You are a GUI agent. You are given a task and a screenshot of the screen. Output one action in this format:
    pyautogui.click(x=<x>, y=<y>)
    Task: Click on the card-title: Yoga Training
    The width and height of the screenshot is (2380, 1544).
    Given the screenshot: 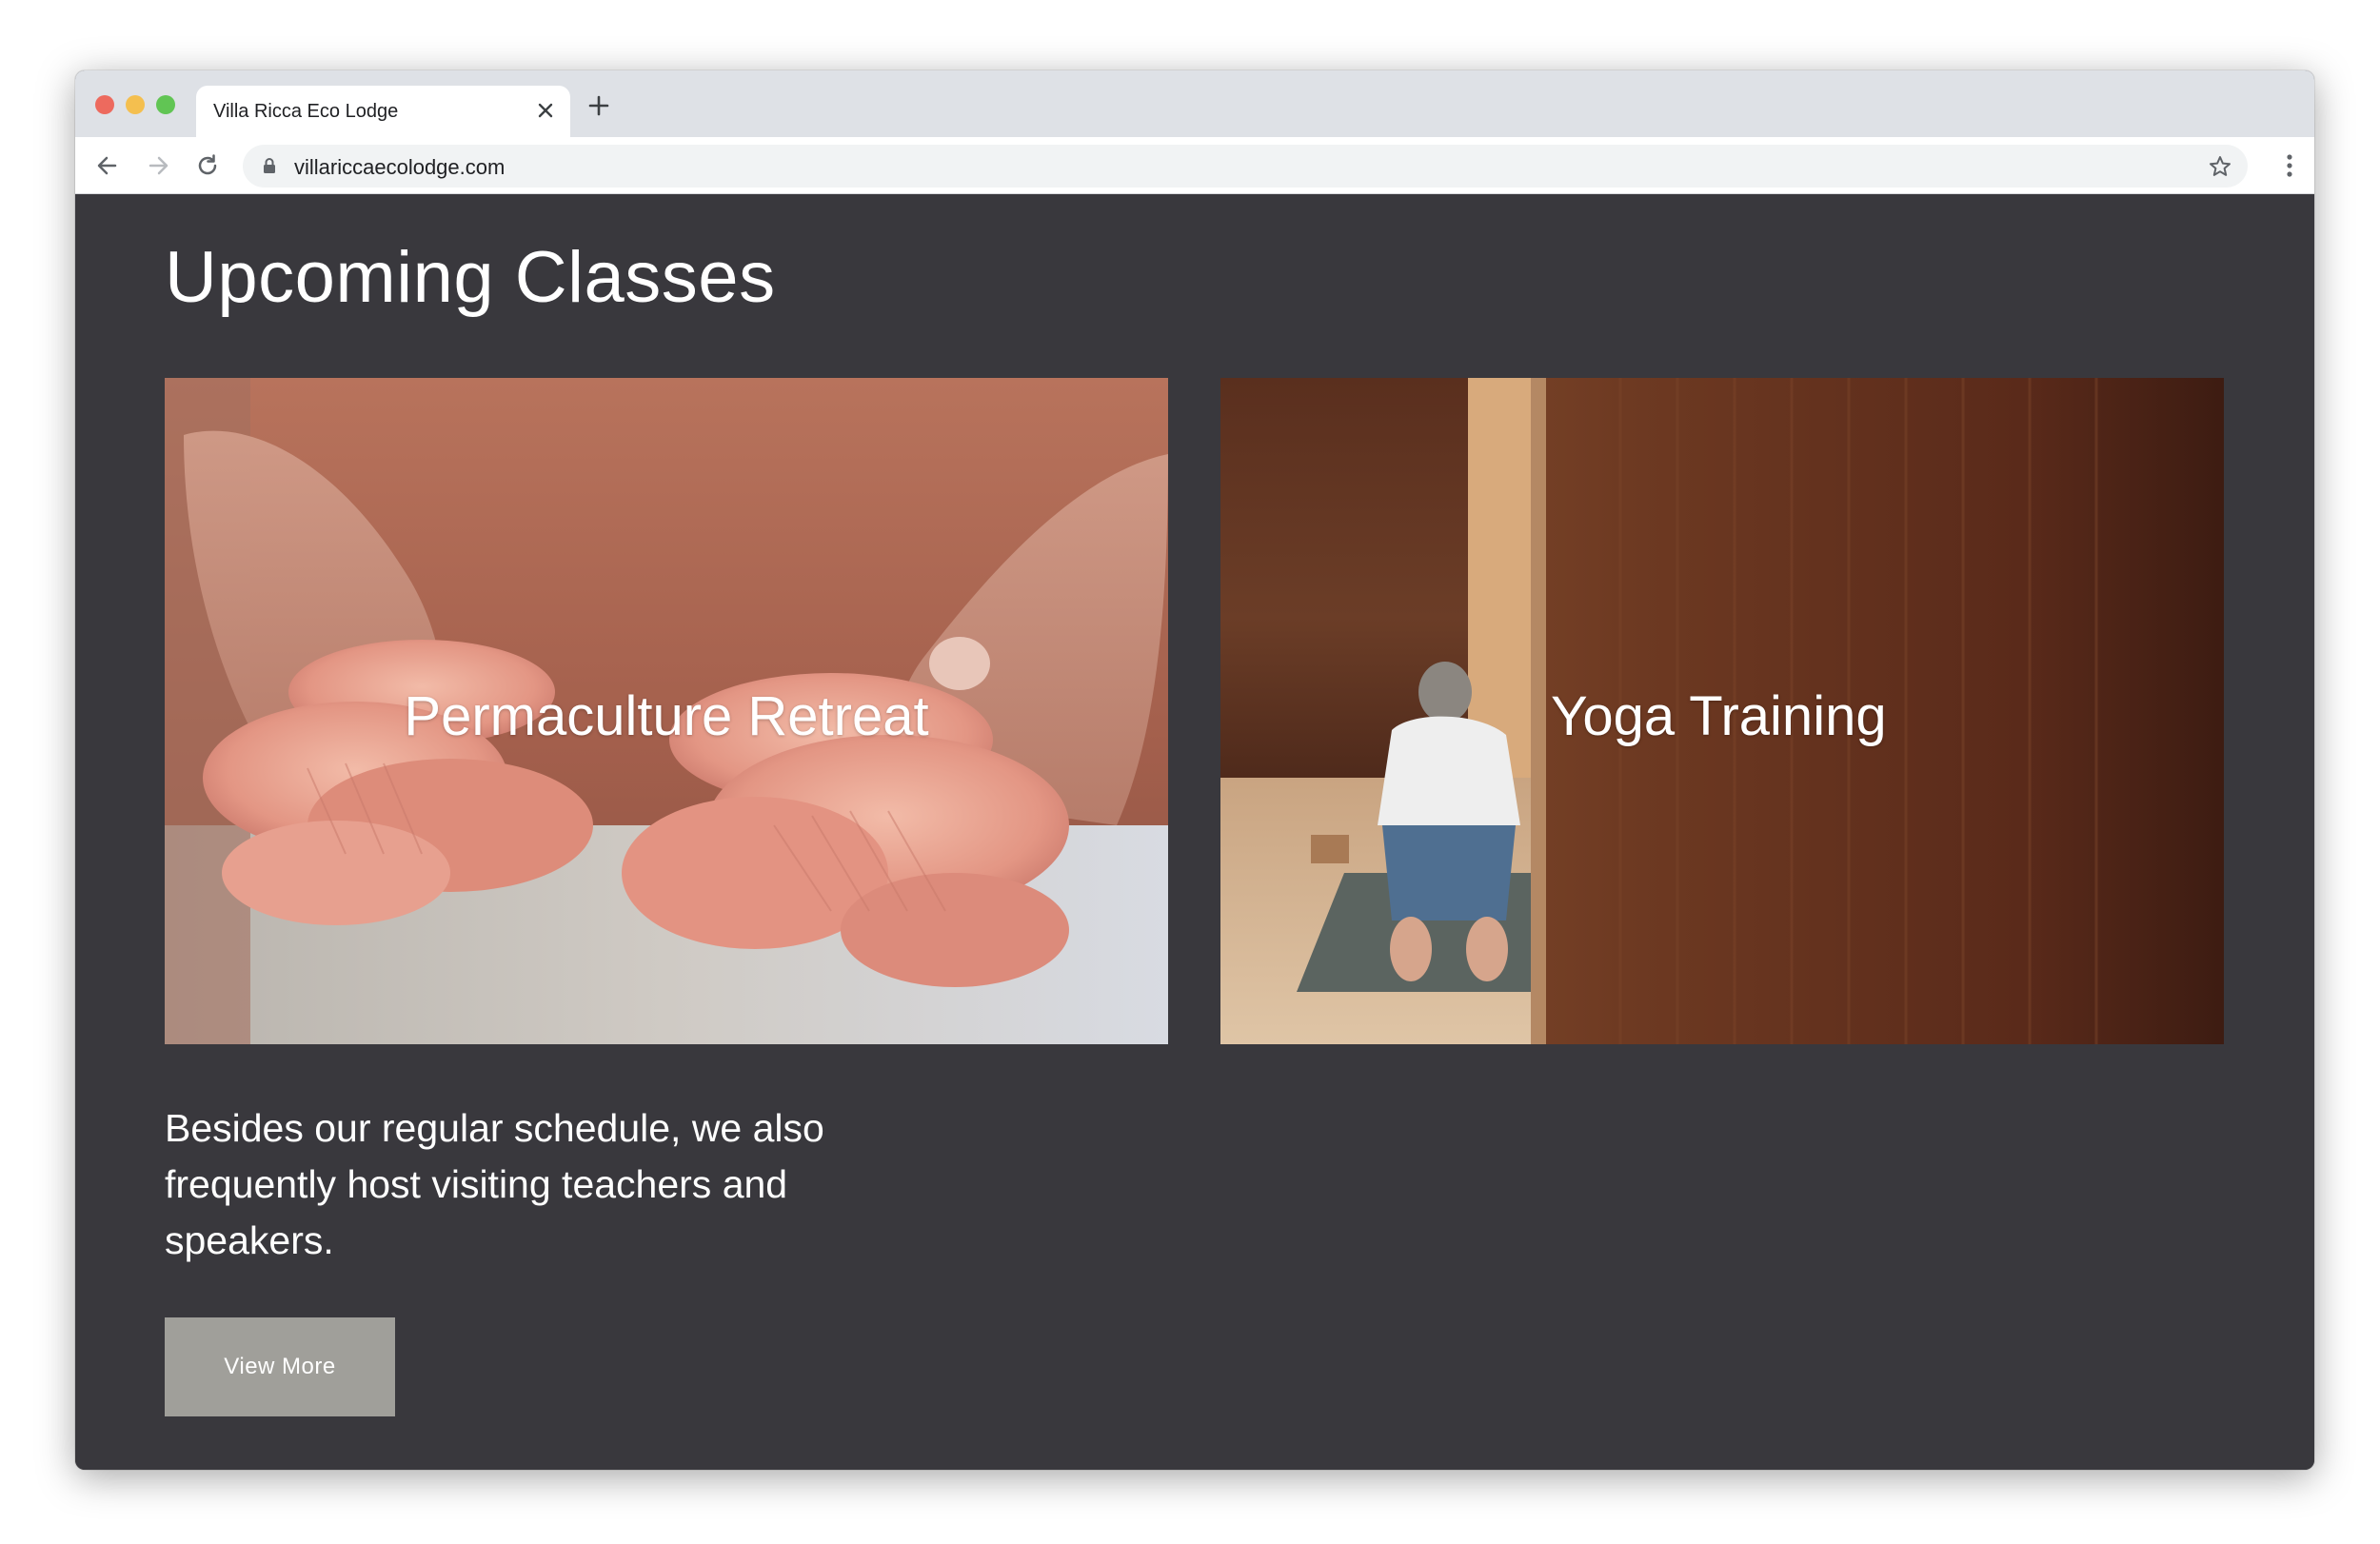 What is the action you would take?
    pyautogui.click(x=1719, y=716)
    